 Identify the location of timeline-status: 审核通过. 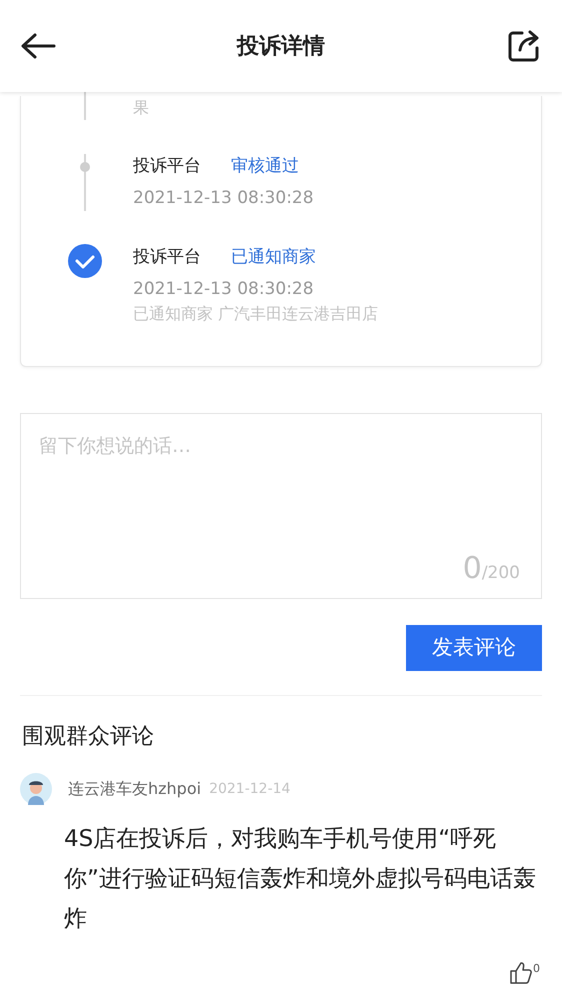
(265, 166).